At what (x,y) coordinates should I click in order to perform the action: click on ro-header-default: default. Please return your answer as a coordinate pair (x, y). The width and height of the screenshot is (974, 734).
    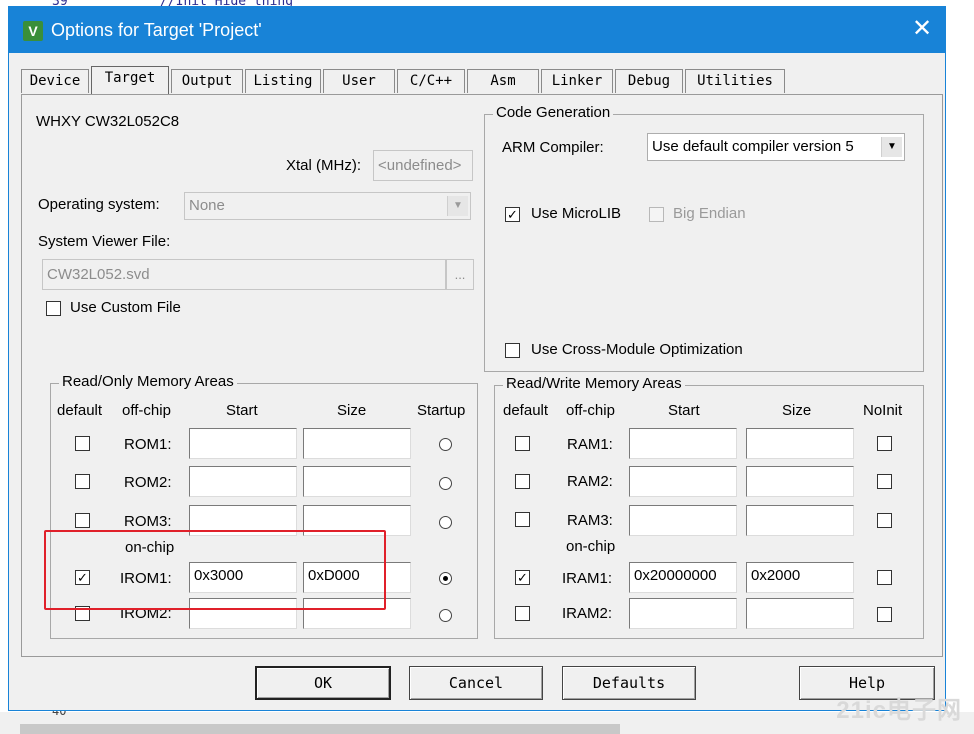
    Looking at the image, I should click on (80, 410).